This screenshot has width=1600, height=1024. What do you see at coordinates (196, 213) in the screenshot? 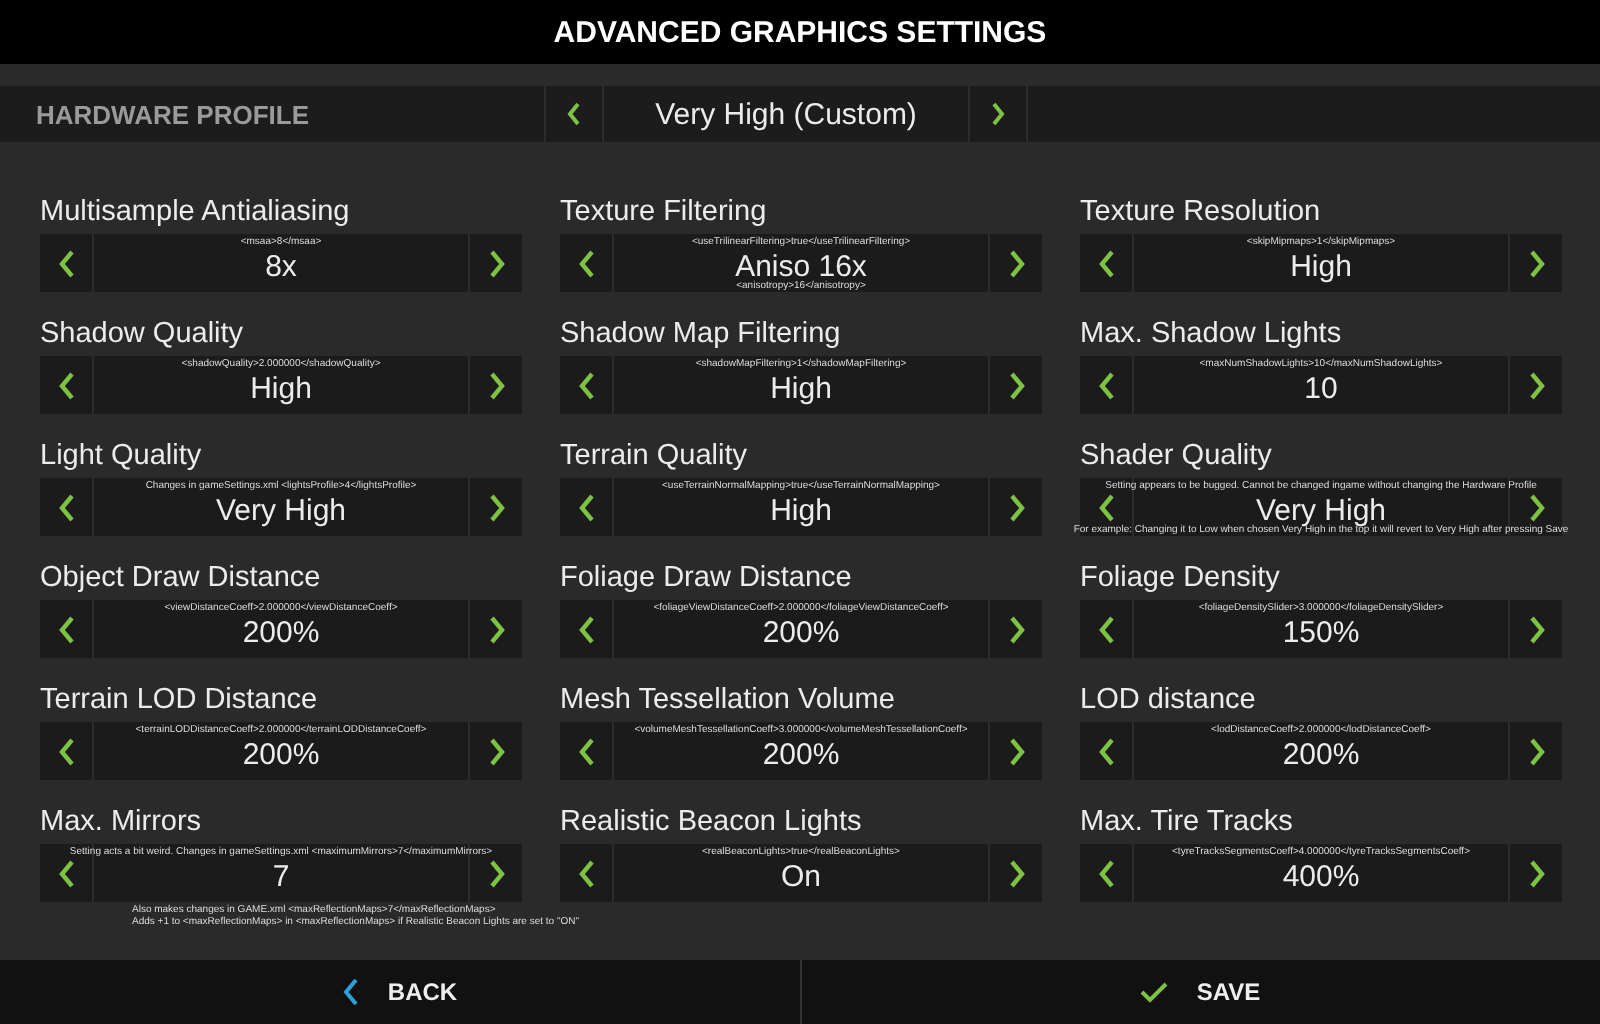
I see `setting-label: Multisample Antialiasing` at bounding box center [196, 213].